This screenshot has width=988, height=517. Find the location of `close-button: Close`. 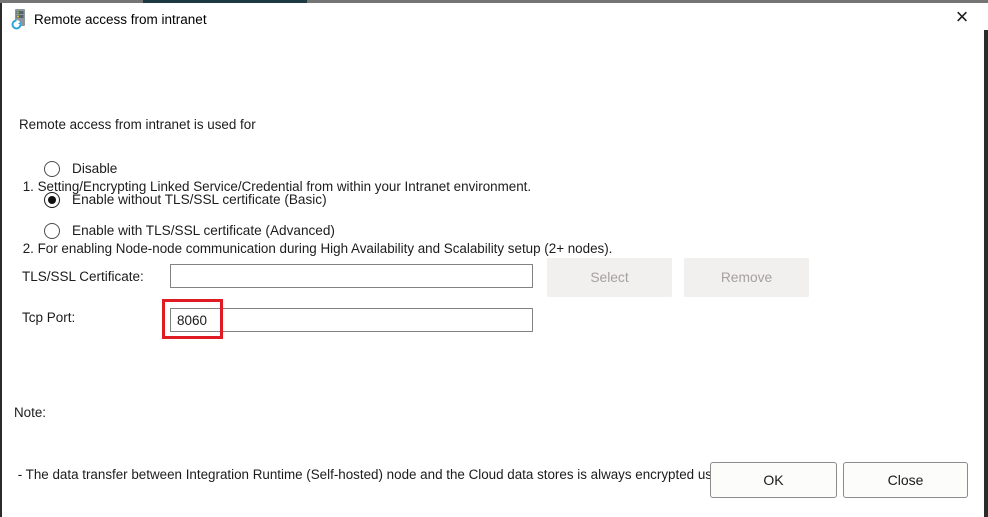

close-button: Close is located at coordinates (905, 480).